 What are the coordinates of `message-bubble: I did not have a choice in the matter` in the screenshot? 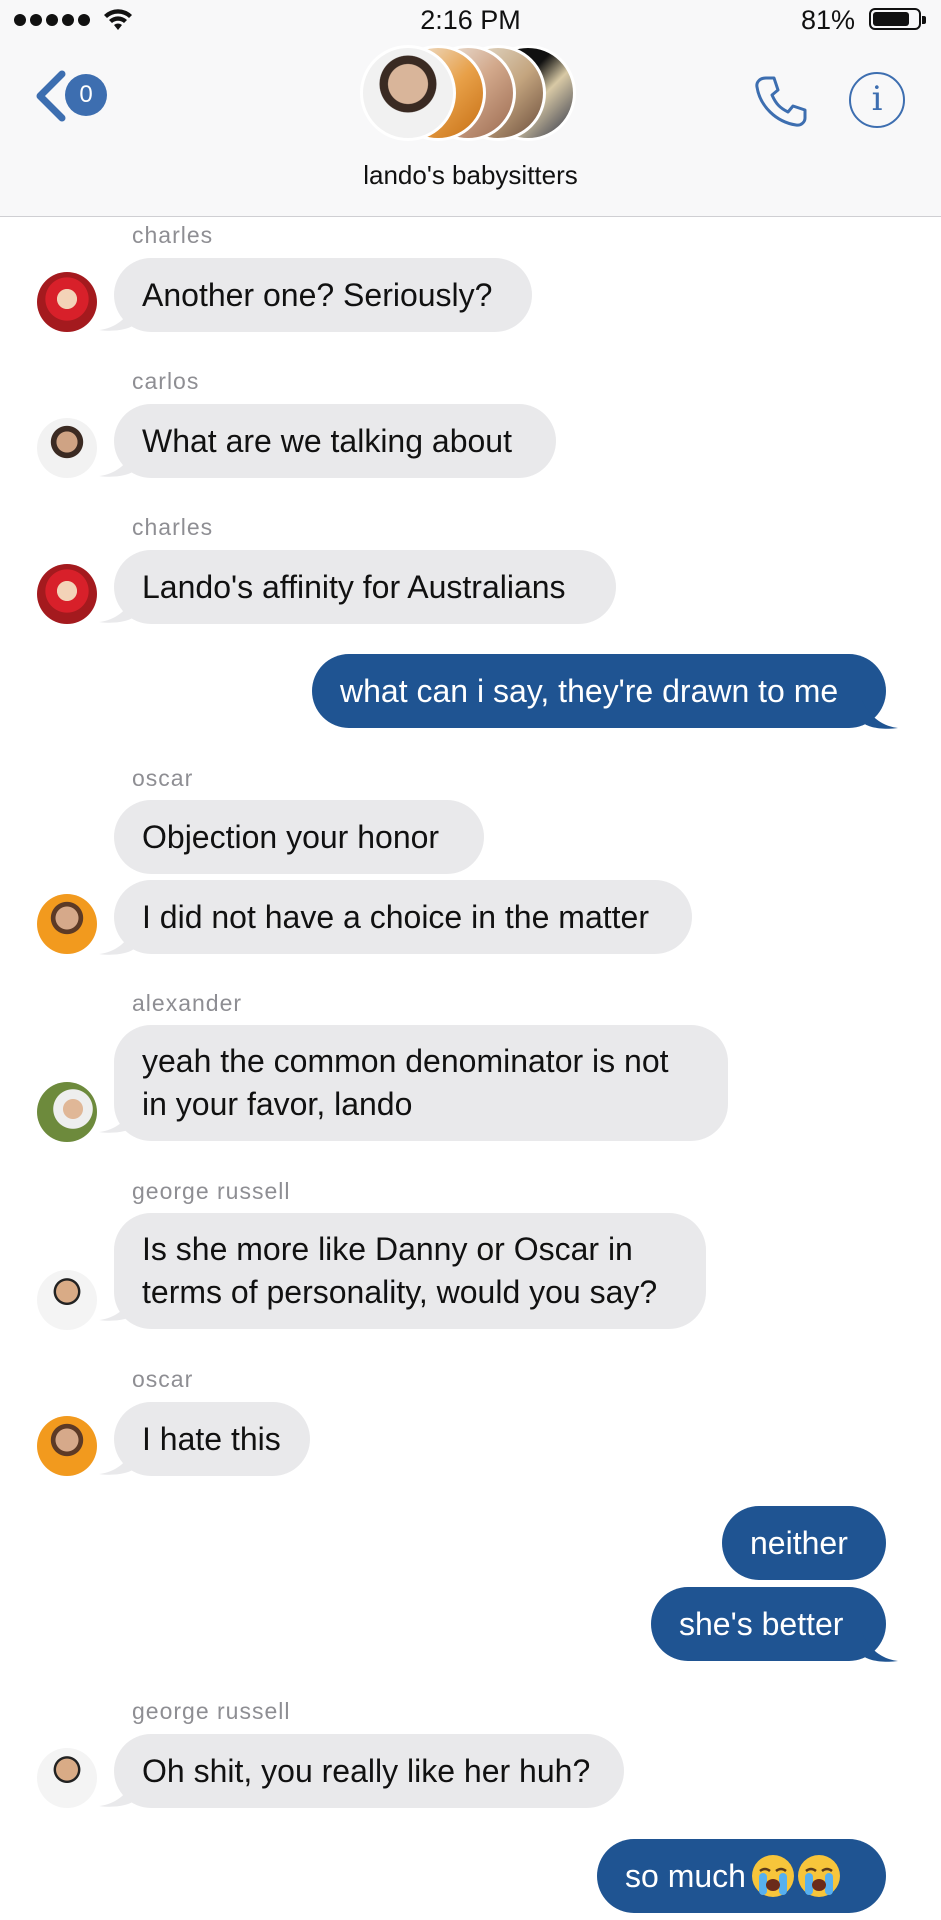 It's located at (403, 917).